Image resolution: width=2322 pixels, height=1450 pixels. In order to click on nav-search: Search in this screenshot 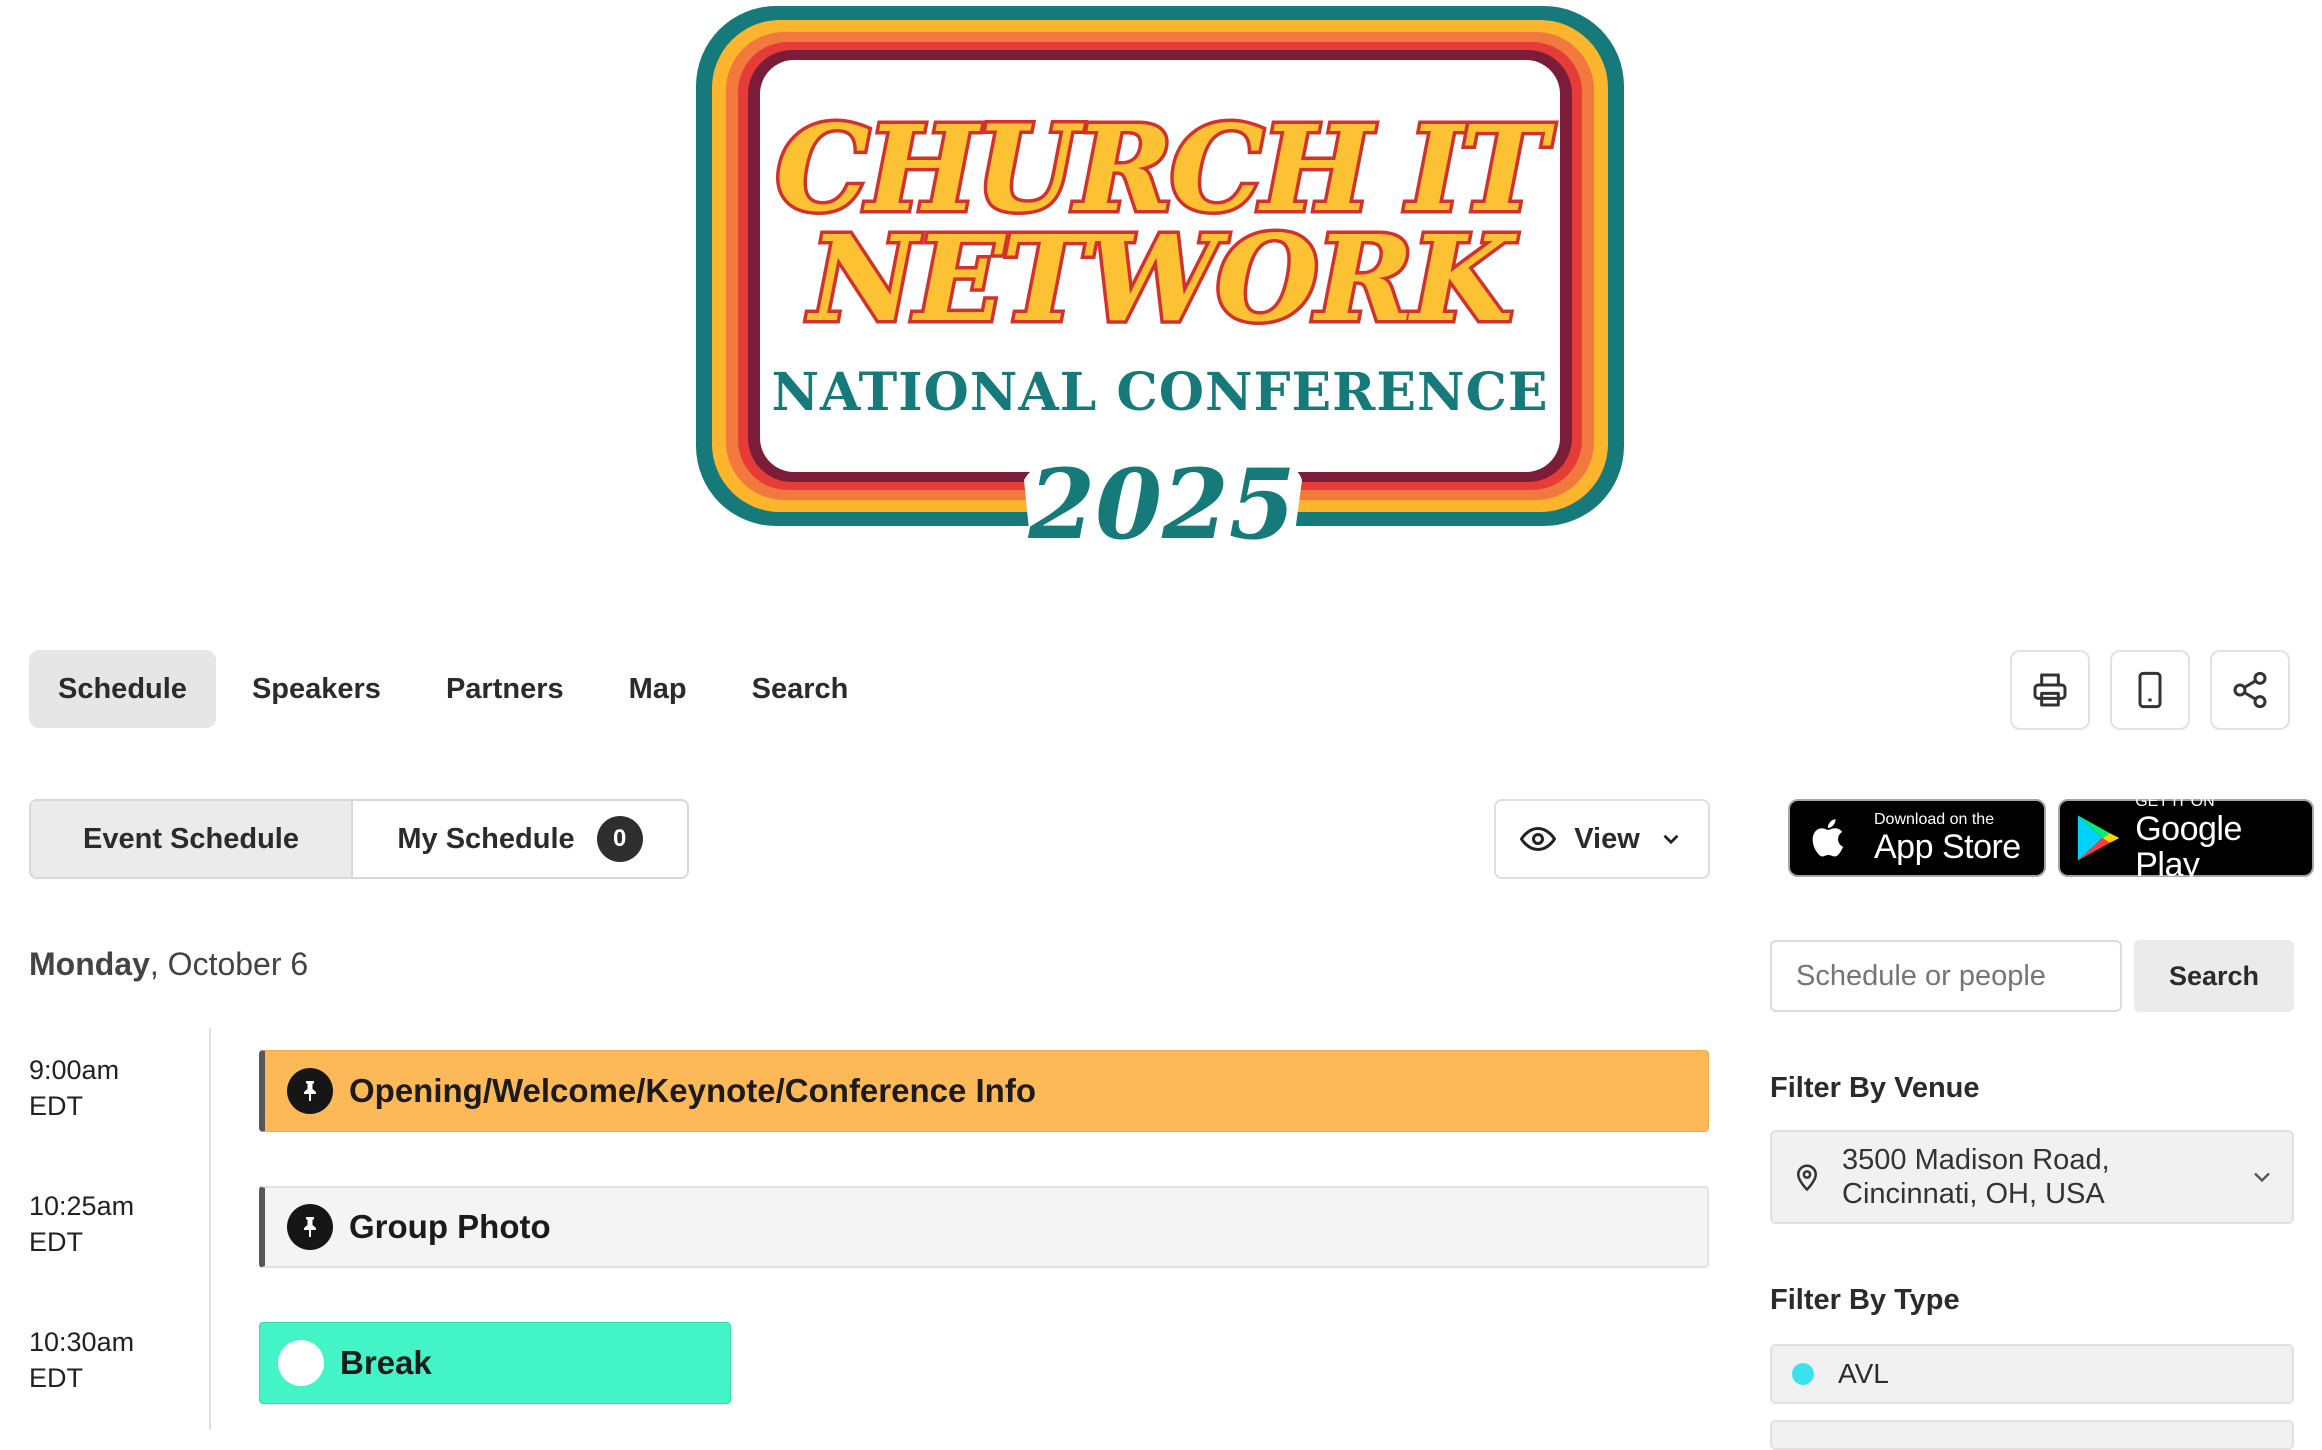, I will do `click(800, 689)`.